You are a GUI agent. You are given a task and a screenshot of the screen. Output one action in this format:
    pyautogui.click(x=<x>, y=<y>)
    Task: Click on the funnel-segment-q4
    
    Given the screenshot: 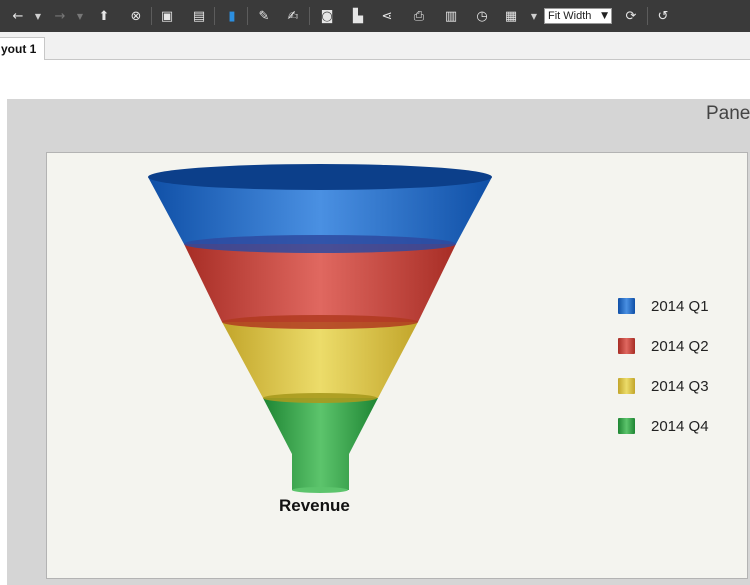 What is the action you would take?
    pyautogui.click(x=320, y=444)
    